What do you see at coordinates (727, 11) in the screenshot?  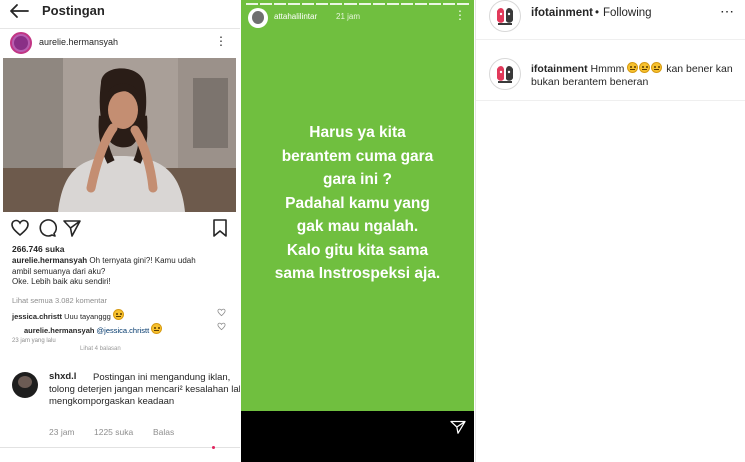 I see `more-options-icon: ⋯` at bounding box center [727, 11].